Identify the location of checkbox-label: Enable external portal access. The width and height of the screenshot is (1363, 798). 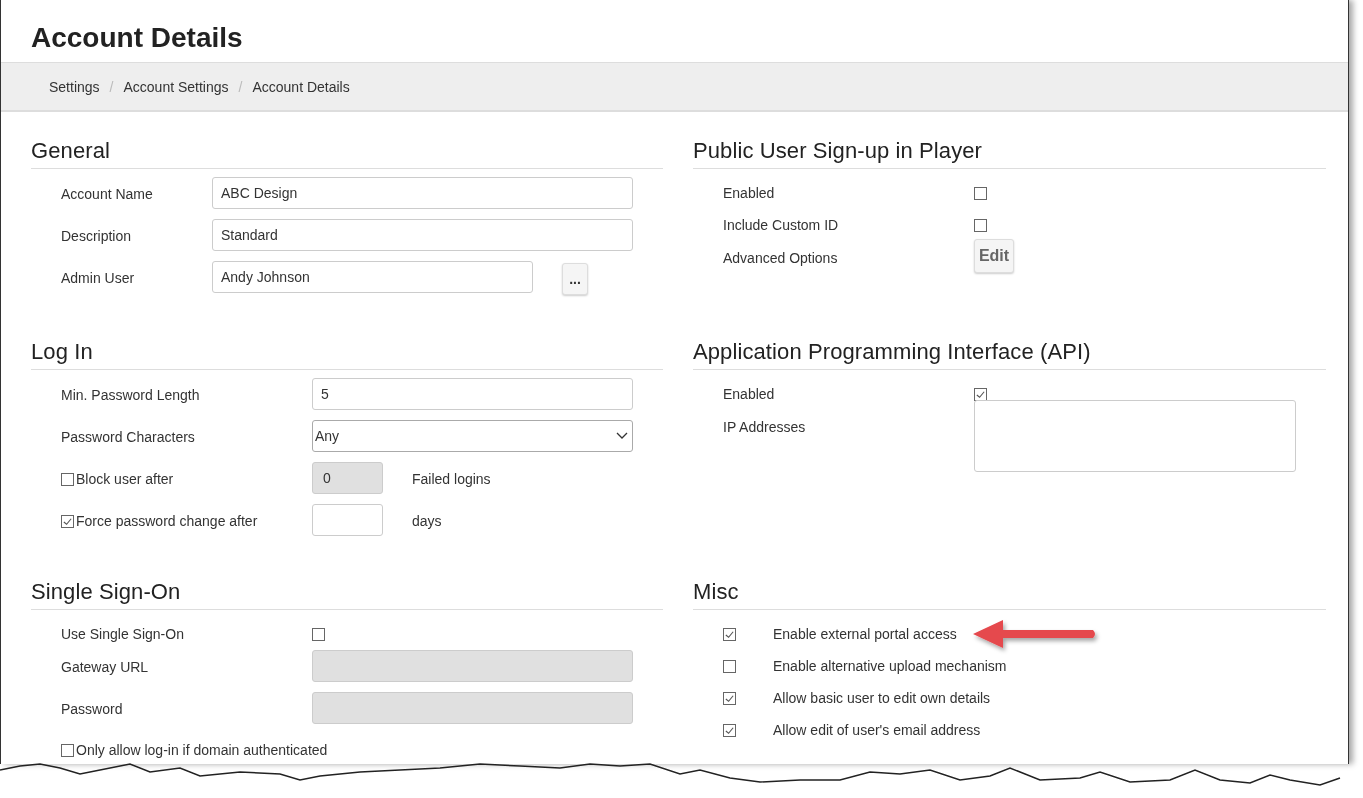
(865, 634).